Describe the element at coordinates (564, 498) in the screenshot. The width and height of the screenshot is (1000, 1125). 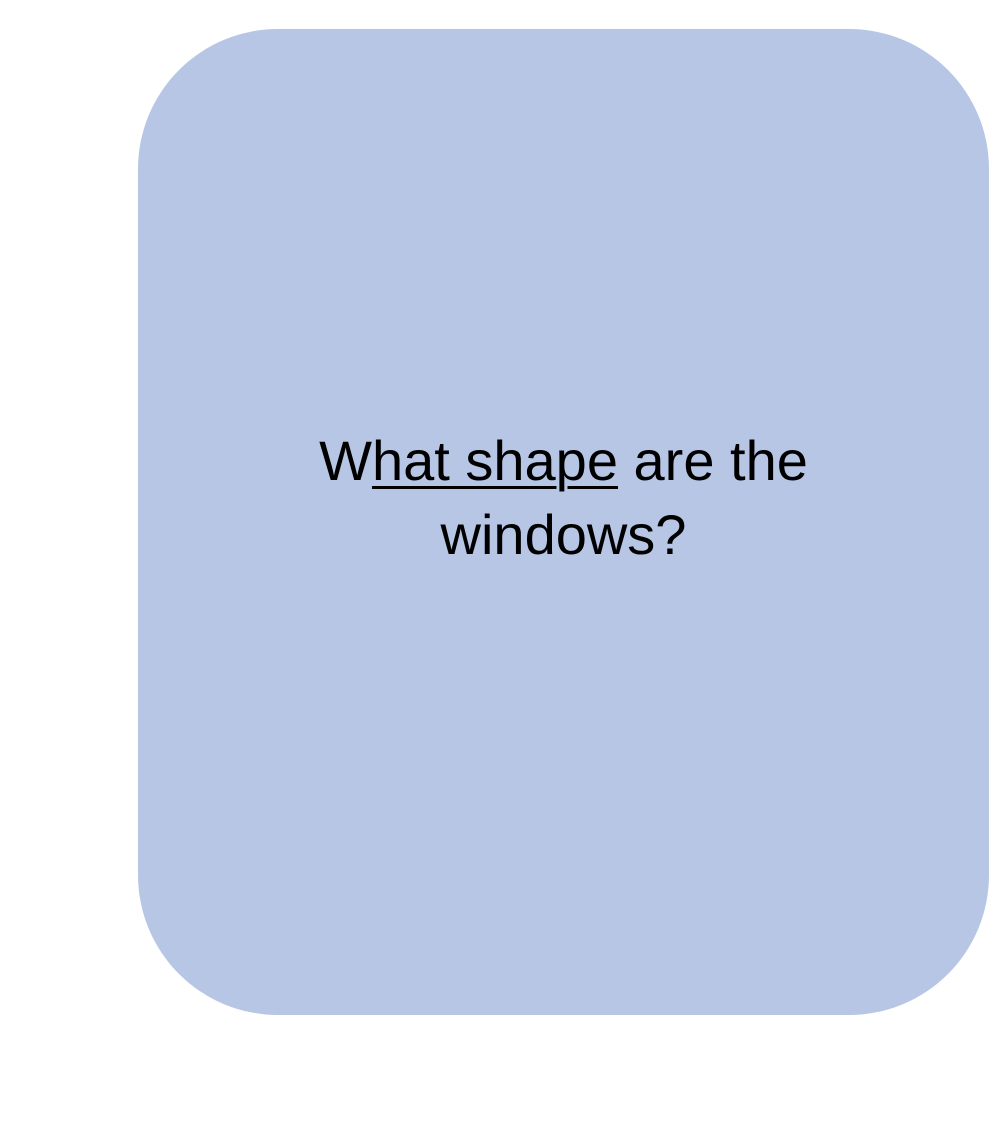
I see `question-text: What shape are the windows?` at that location.